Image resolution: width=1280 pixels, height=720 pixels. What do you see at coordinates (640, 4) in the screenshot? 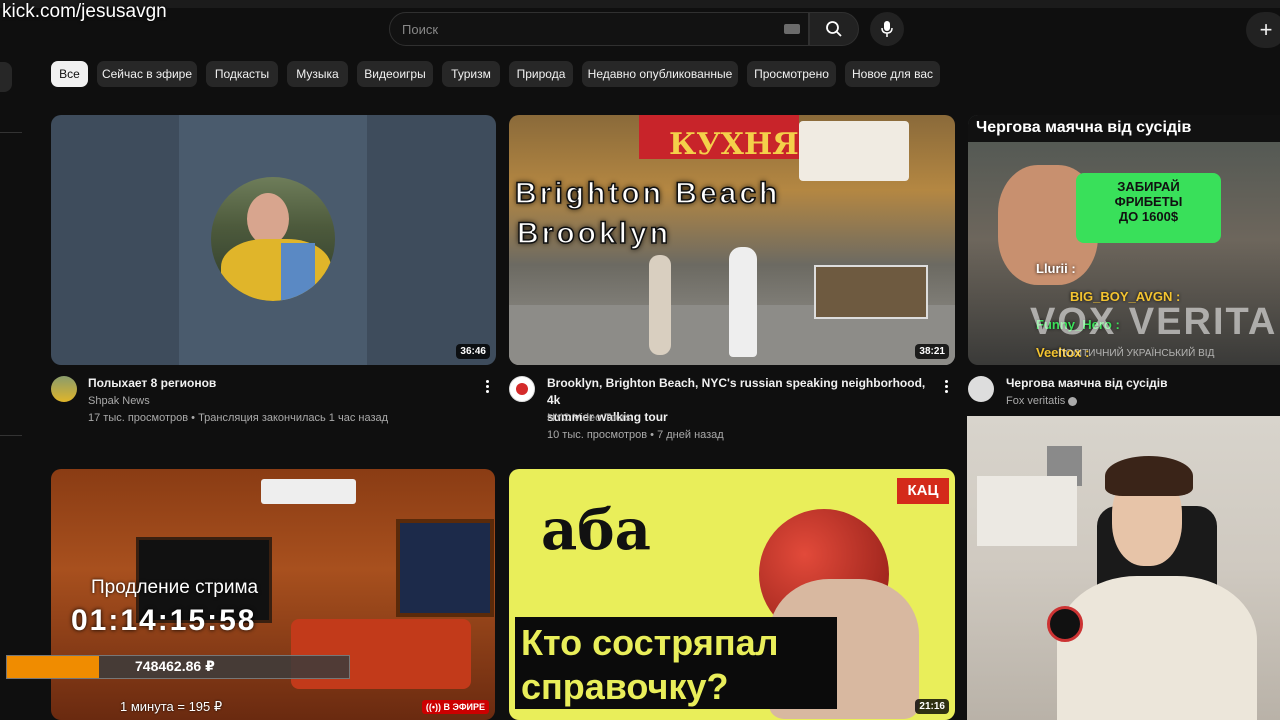
I see `top-strip` at bounding box center [640, 4].